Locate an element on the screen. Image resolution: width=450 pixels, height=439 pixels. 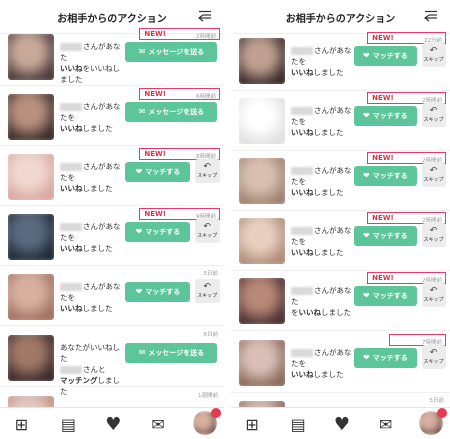
activity-line-2: いいねしました is located at coordinates (324, 72).